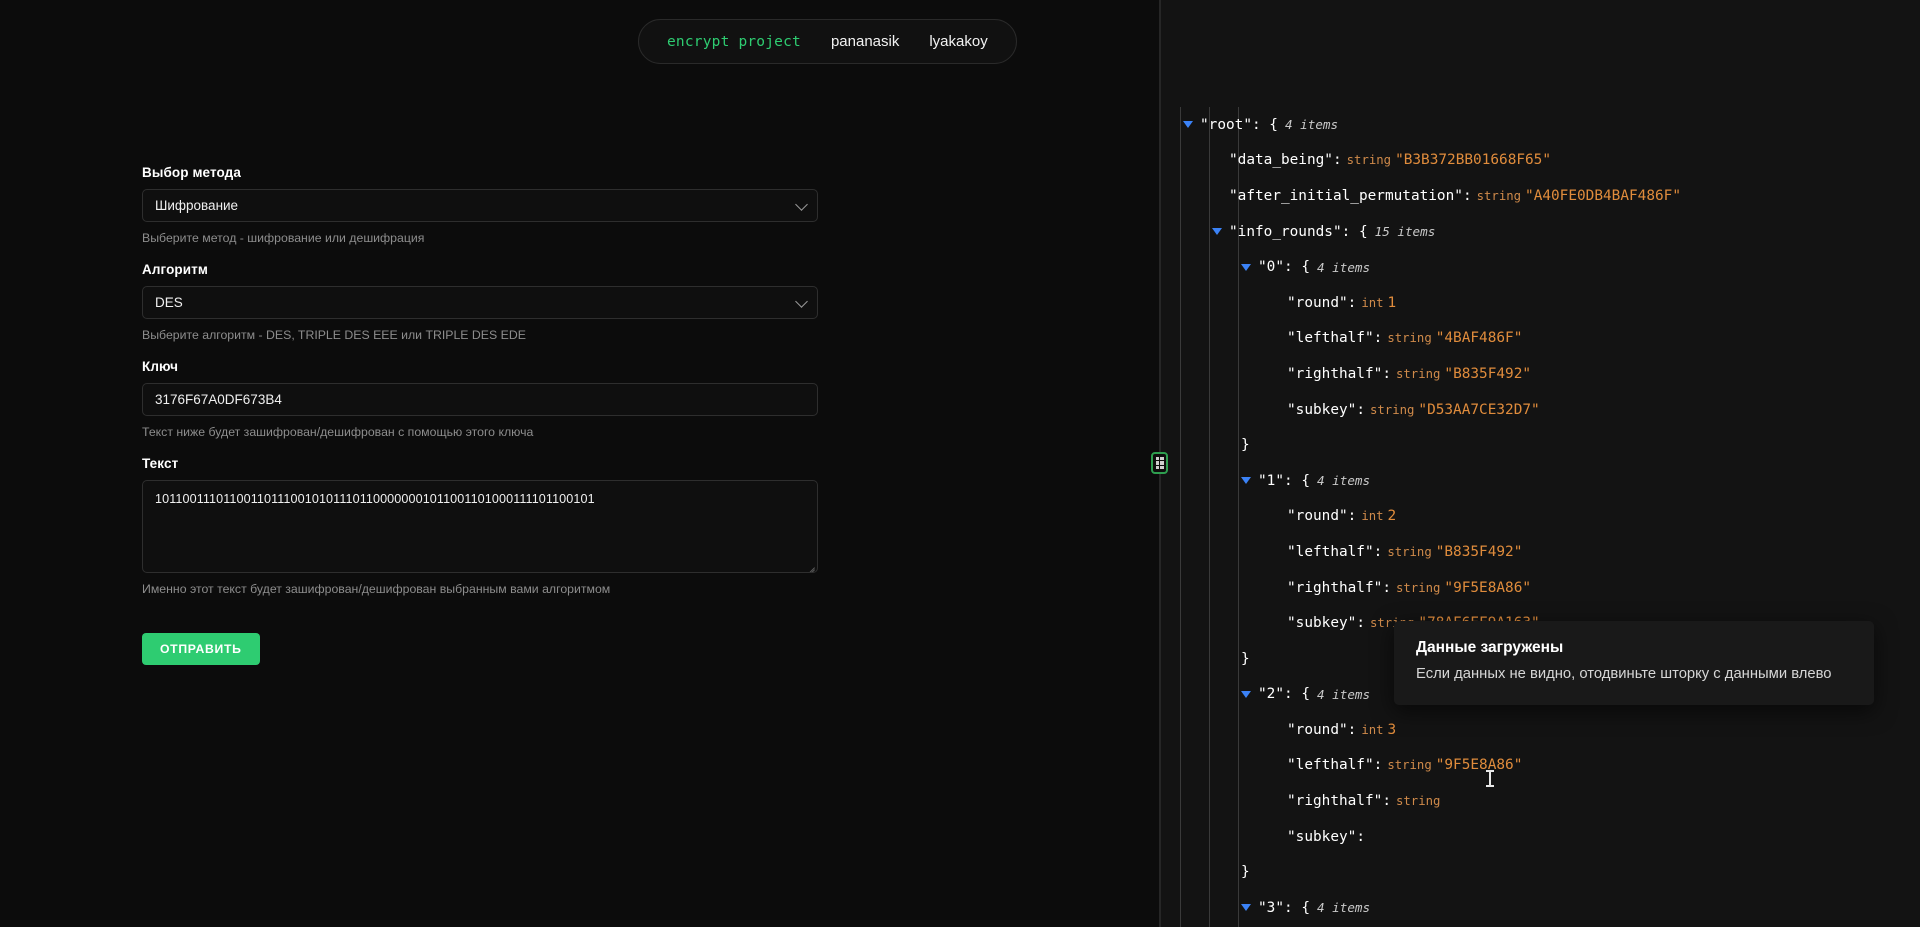  I want to click on algorithm-select: DES, so click(480, 302).